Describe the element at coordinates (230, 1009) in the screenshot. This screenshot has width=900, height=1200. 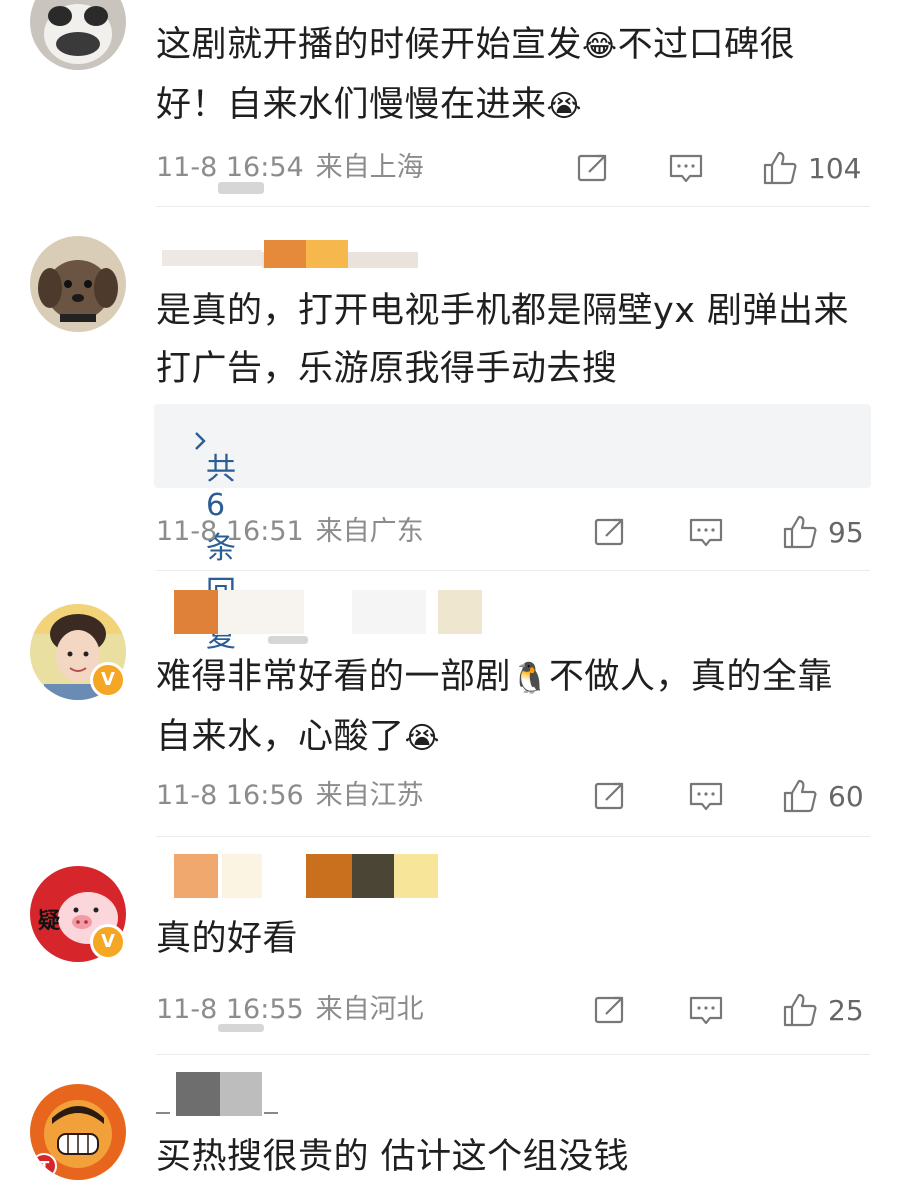
I see `timestamp: 11-8 16:55` at that location.